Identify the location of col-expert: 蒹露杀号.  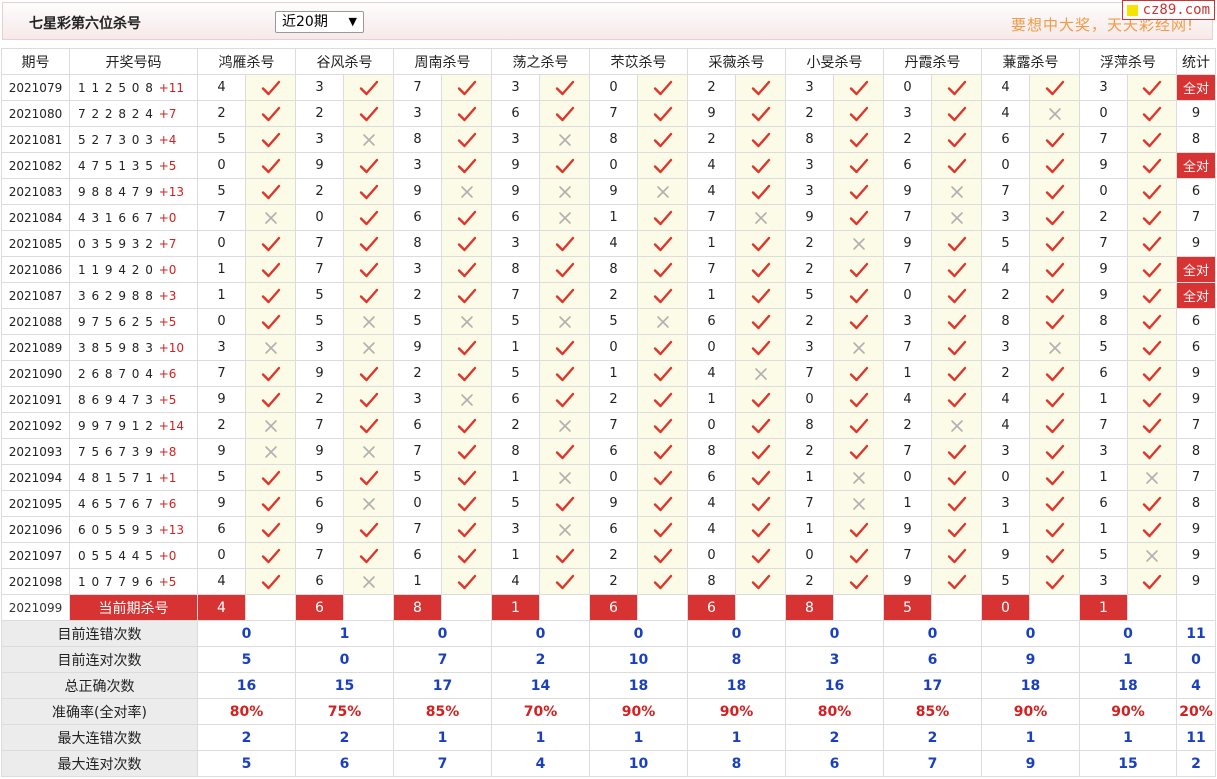
(1030, 61).